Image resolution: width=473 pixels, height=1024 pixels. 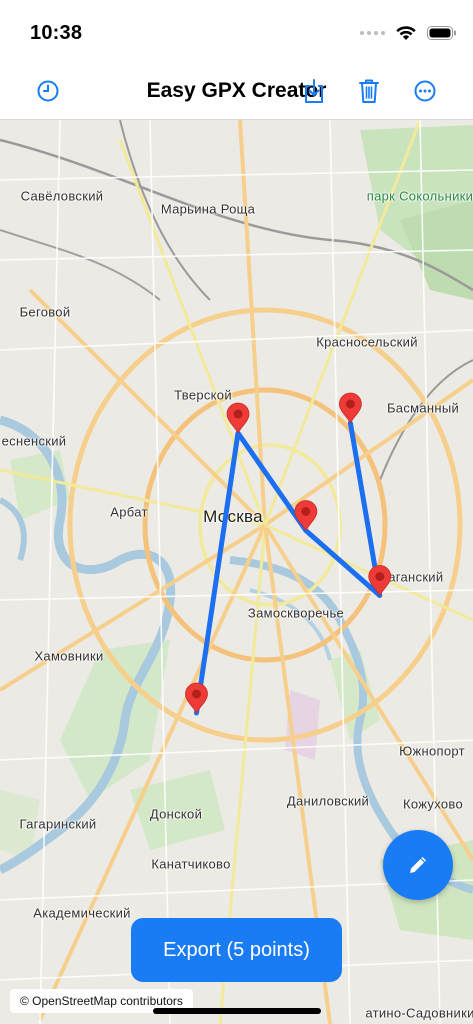 What do you see at coordinates (236, 31) in the screenshot?
I see `status-bar: 10:38` at bounding box center [236, 31].